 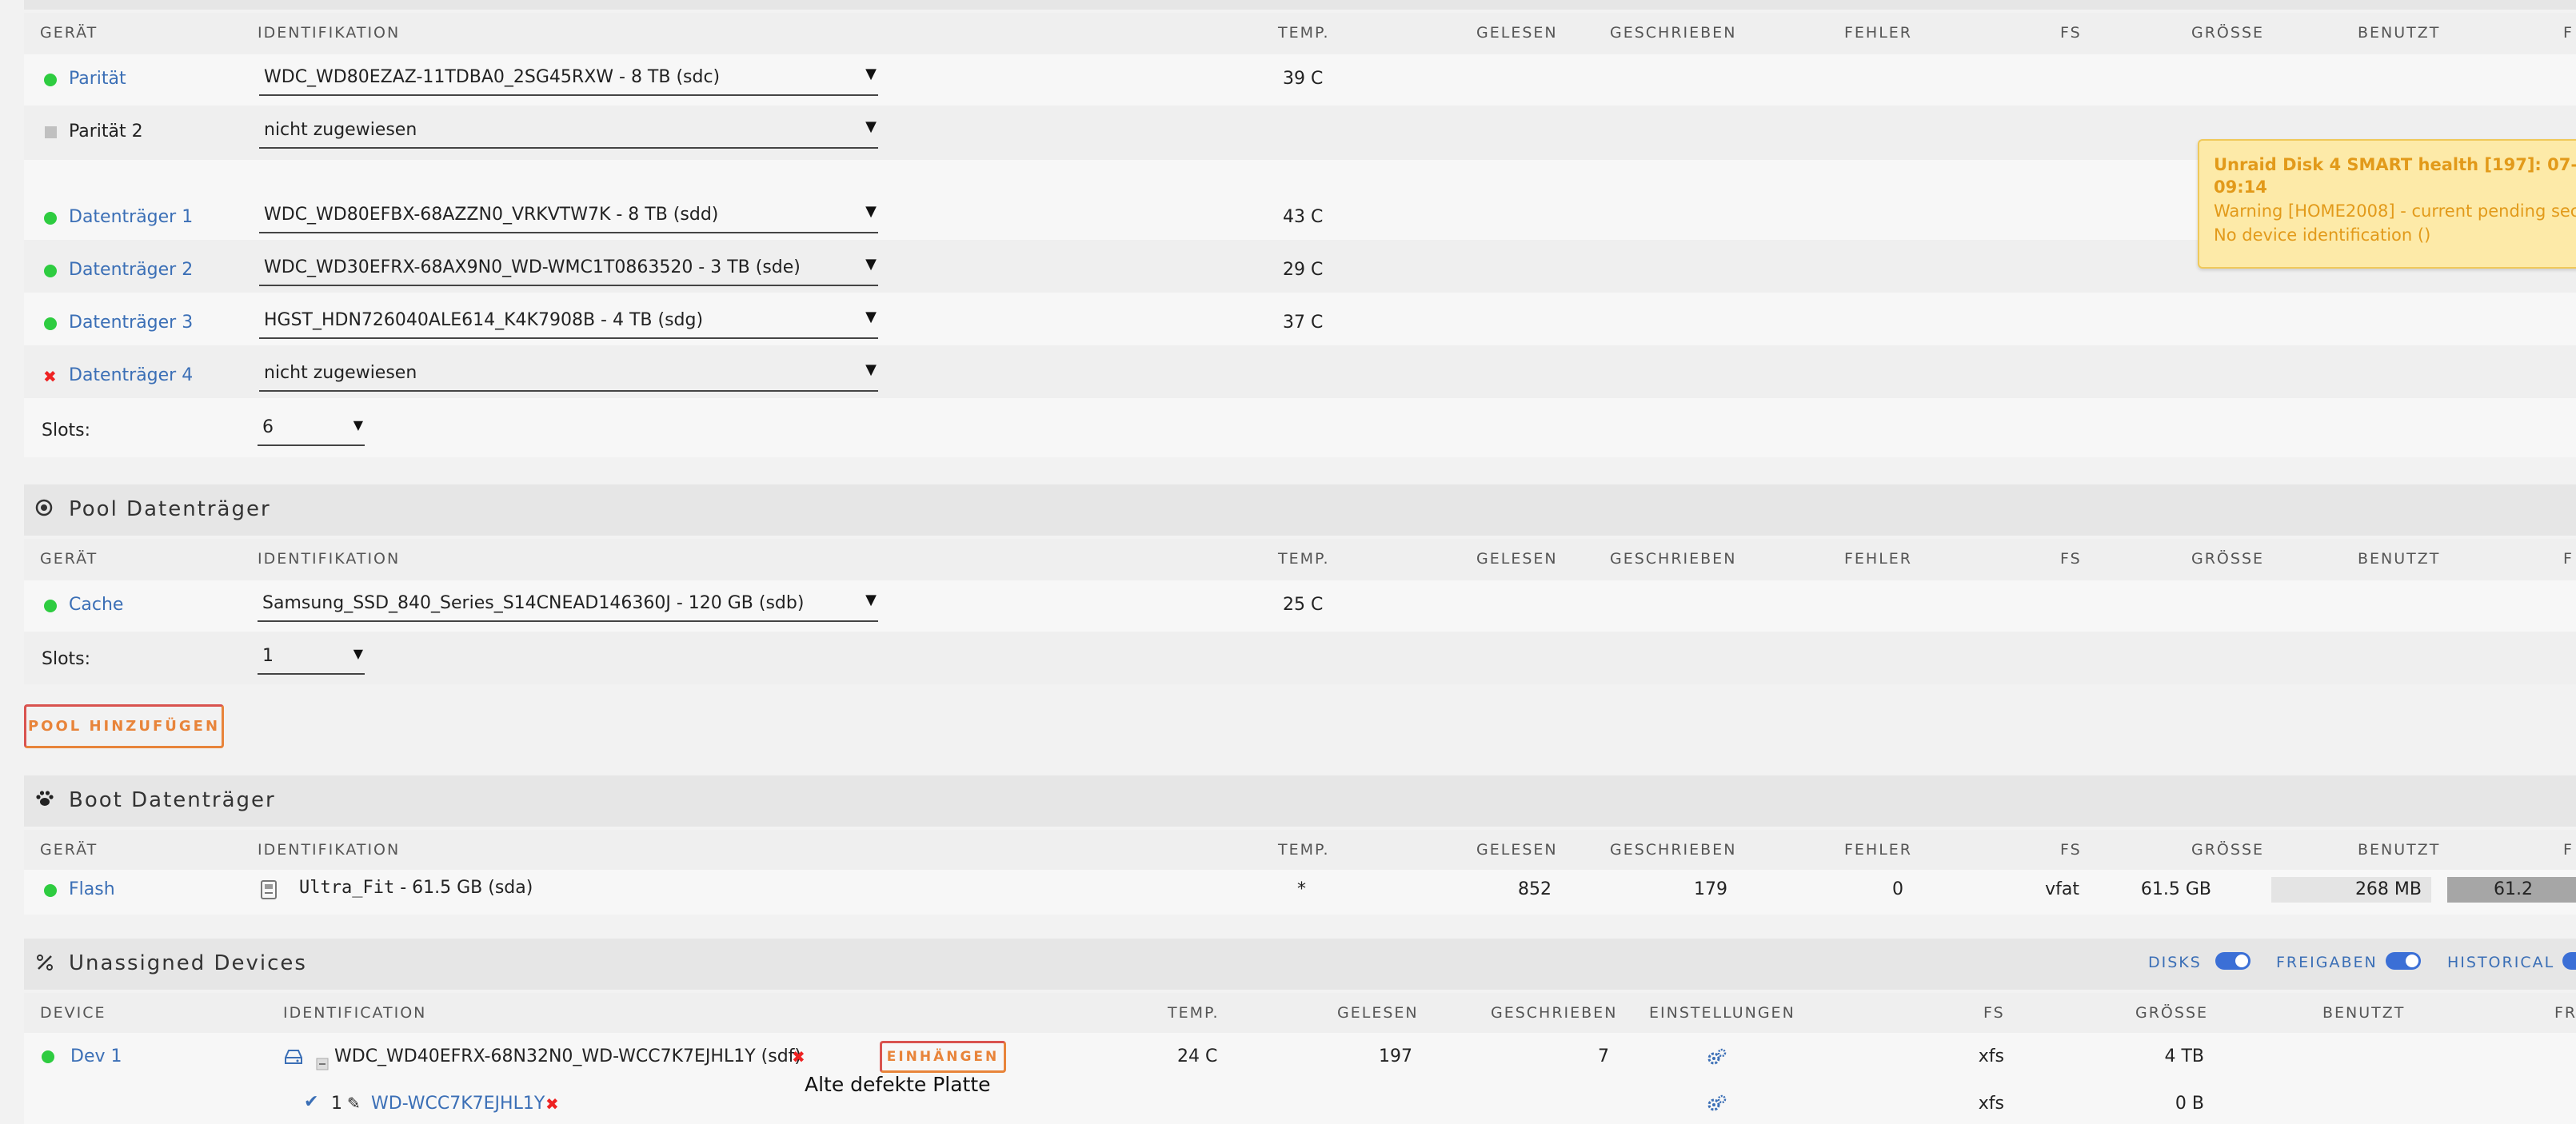 What do you see at coordinates (311, 1102) in the screenshot?
I see `check-icon: ✔` at bounding box center [311, 1102].